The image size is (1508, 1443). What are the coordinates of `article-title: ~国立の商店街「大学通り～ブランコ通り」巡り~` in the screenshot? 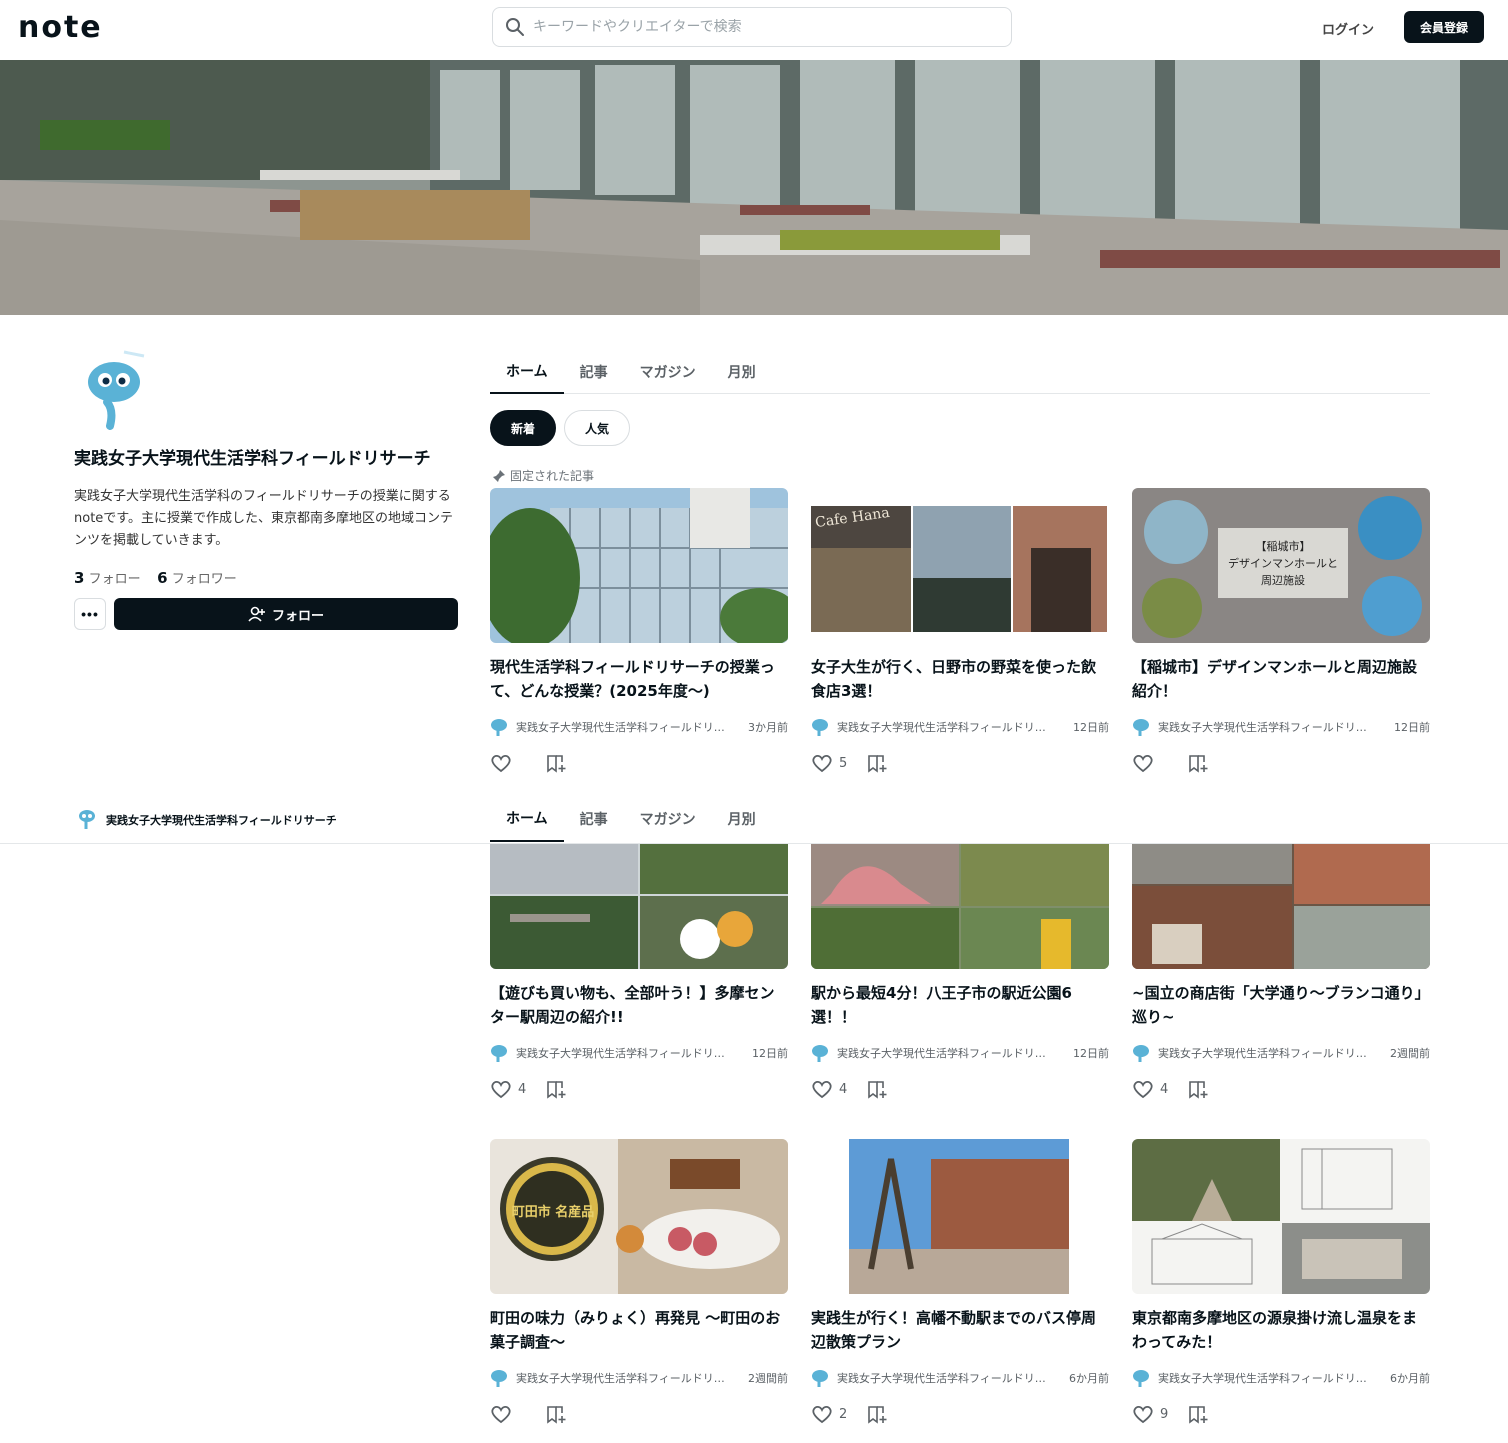 It's located at (1281, 1005).